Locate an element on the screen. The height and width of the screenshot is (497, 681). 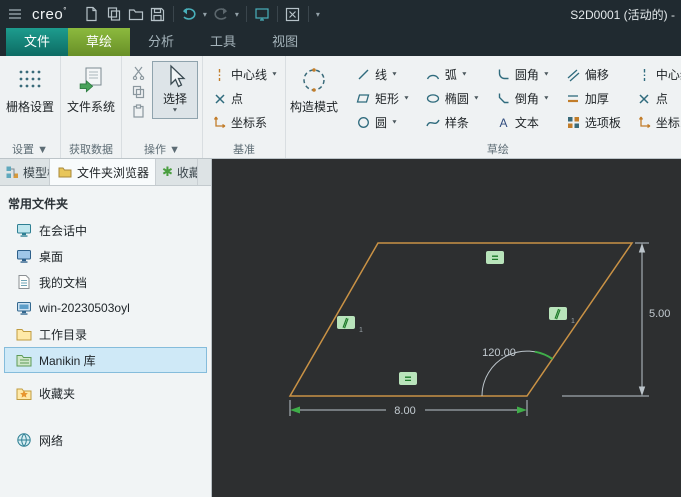
offset-icon is located at coordinates (573, 74).